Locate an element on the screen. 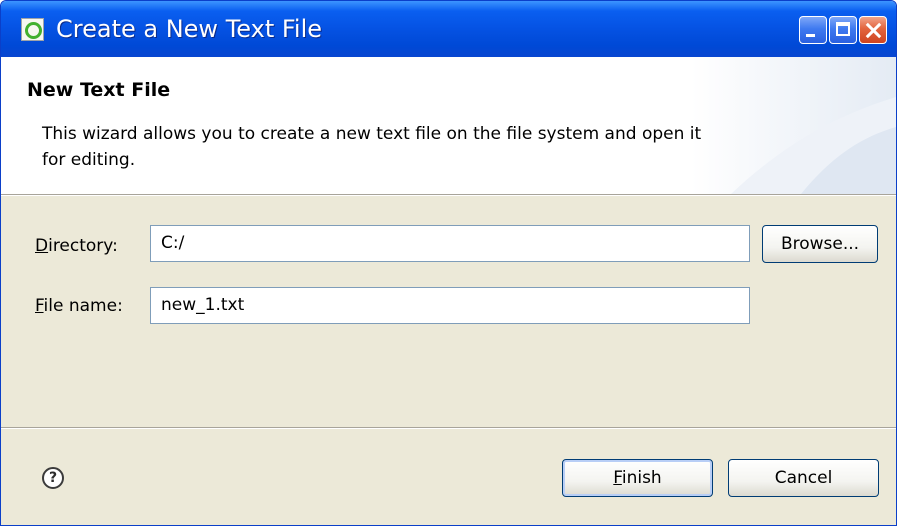 The image size is (897, 526). footer-separator is located at coordinates (448, 428).